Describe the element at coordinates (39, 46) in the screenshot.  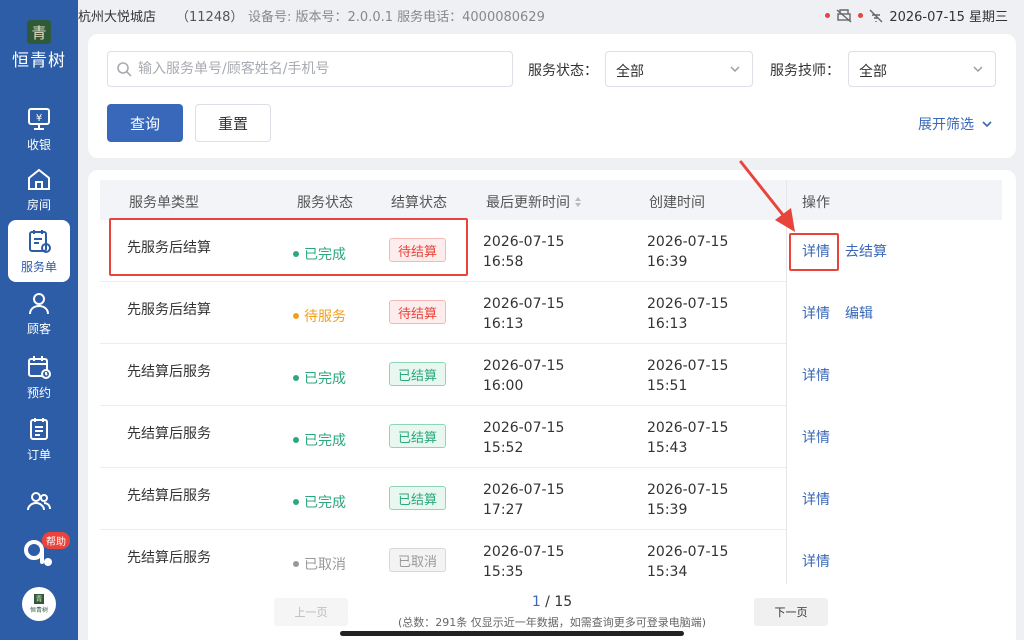
I see `app-logo: 青 恒青树` at that location.